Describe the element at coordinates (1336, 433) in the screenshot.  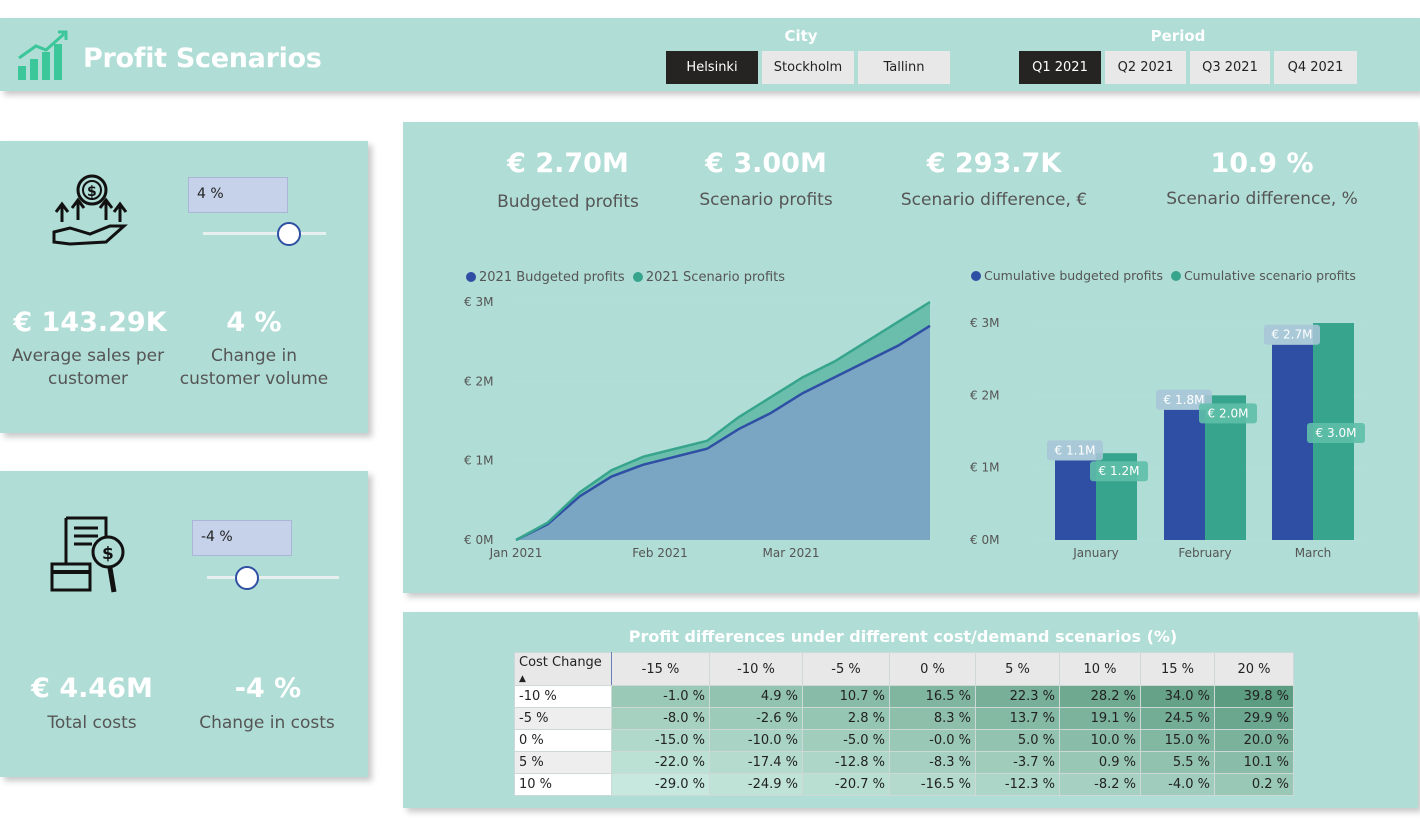
I see `scenario-data-label: € 3.0M` at that location.